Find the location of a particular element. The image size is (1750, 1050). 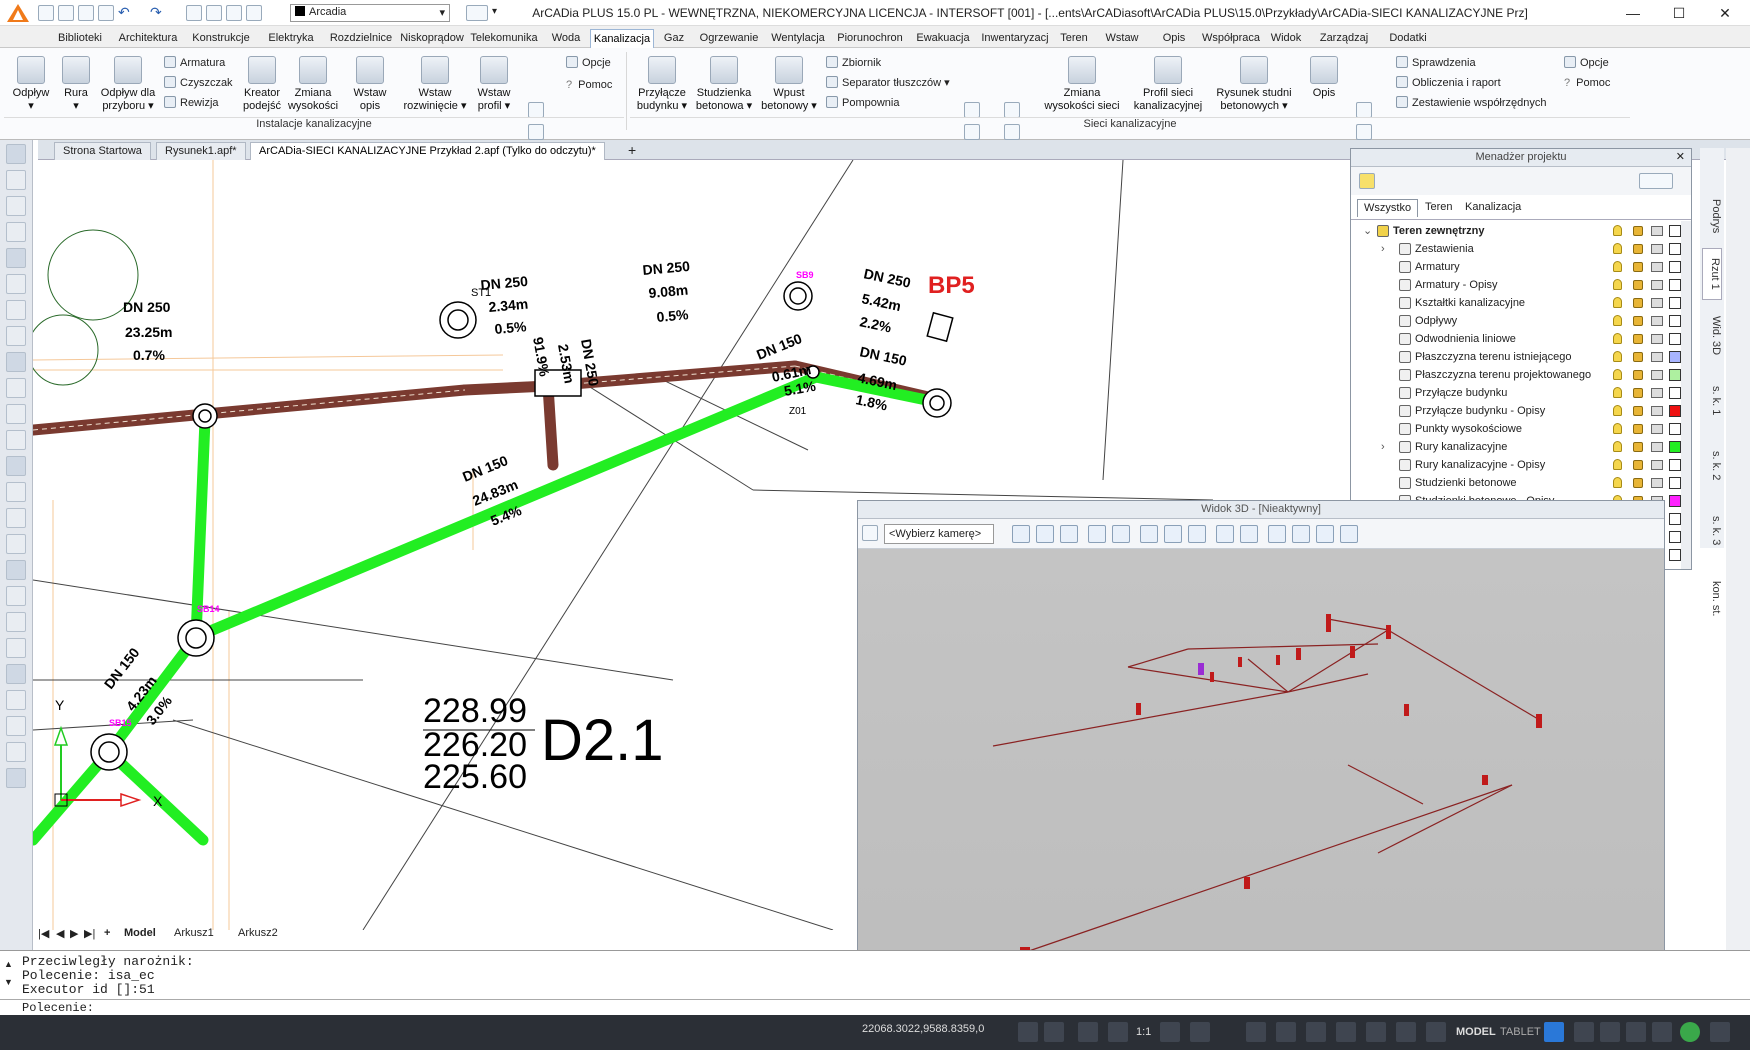

brick-icon is located at coordinates (16, 258).